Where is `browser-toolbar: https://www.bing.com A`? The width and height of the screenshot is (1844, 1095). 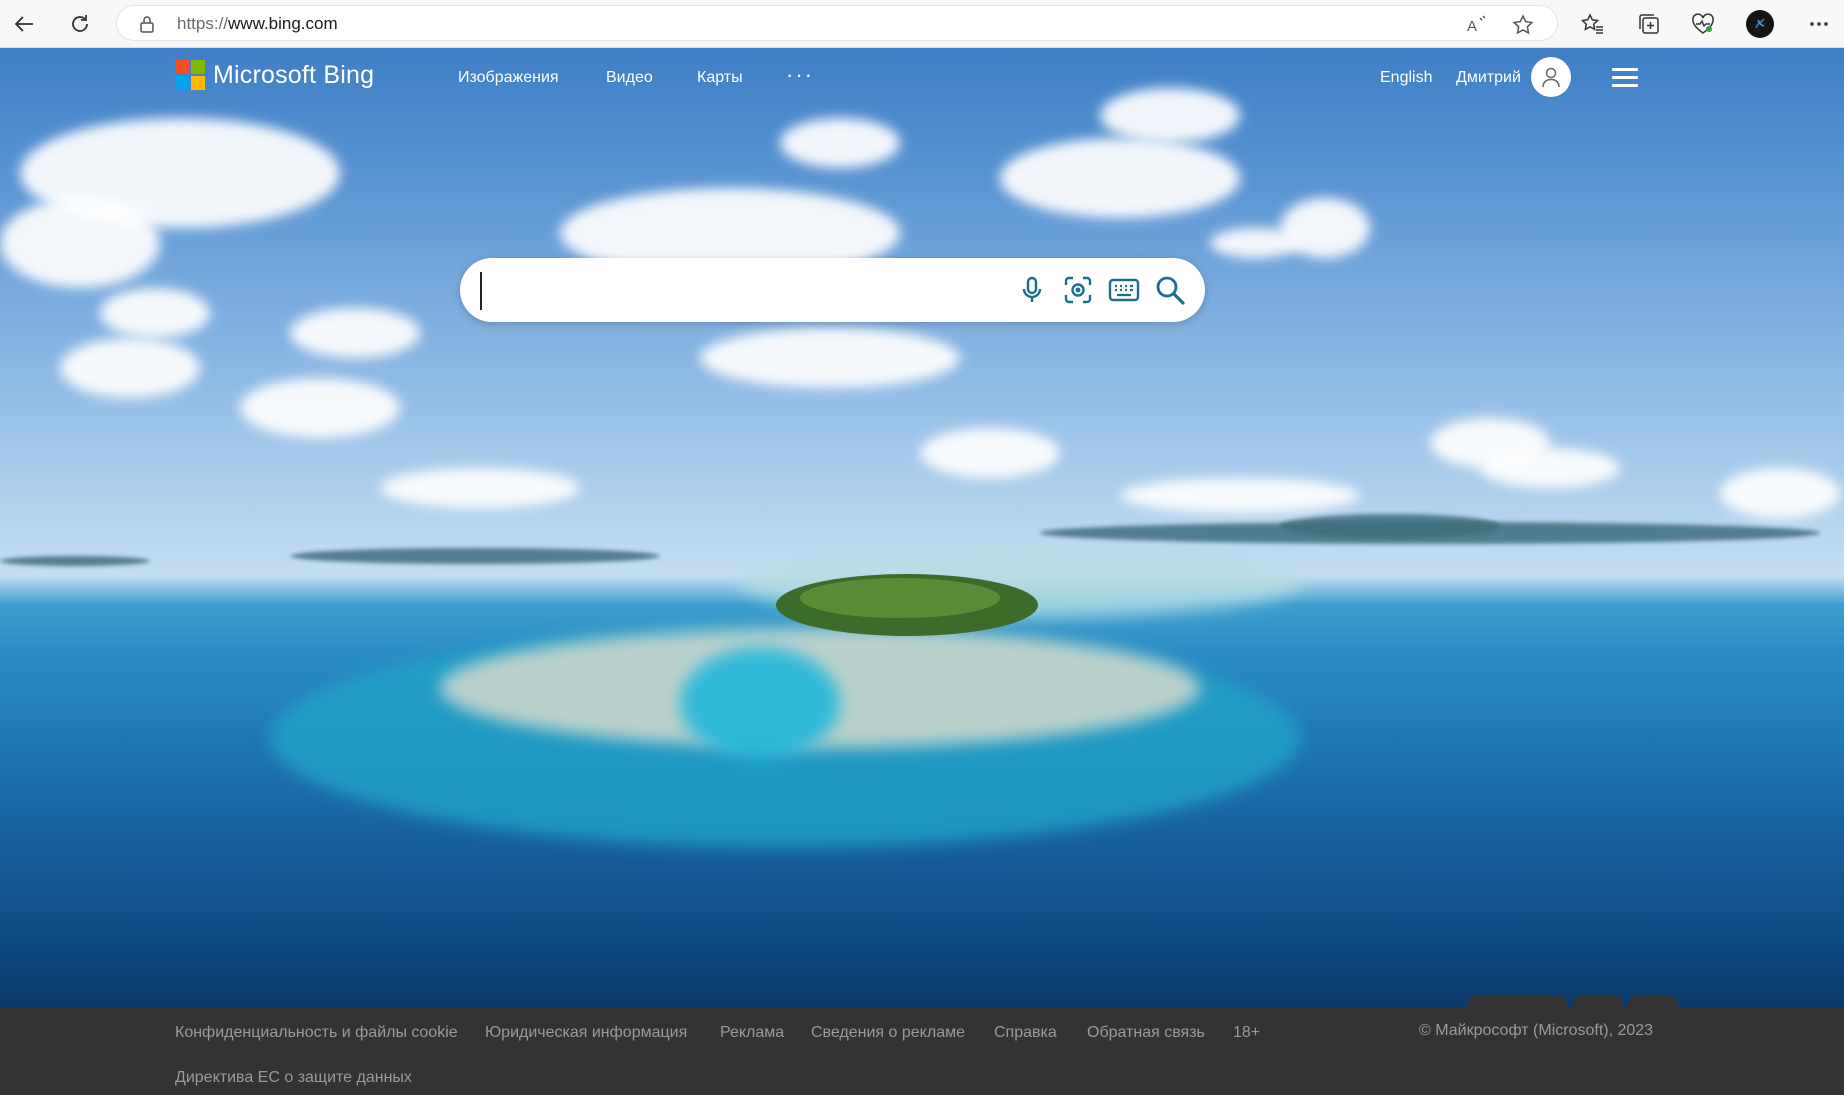
browser-toolbar: https://www.bing.com A is located at coordinates (922, 24).